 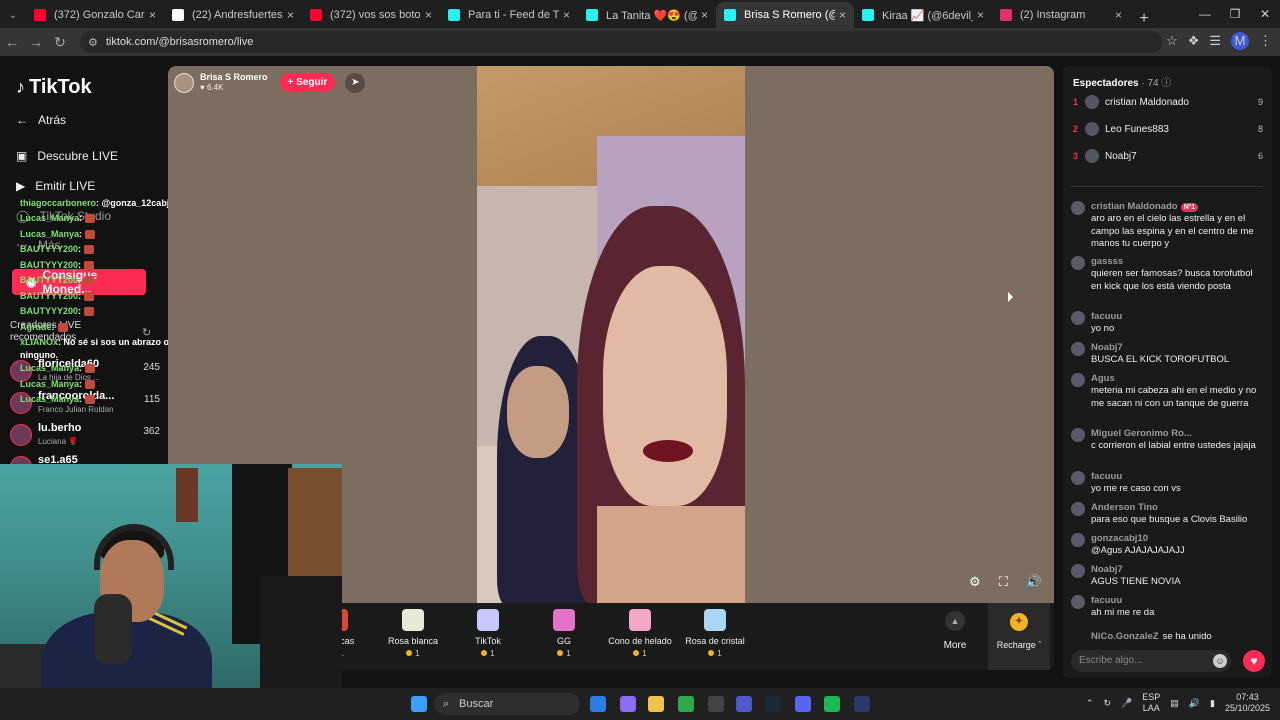 I want to click on emoji-icon: ☺, so click(x=1220, y=661).